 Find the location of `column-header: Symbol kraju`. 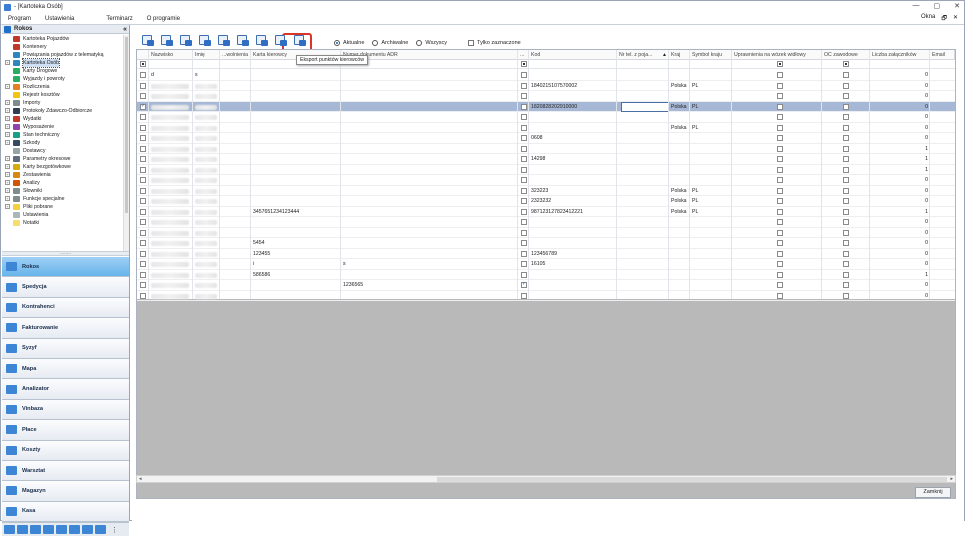

column-header: Symbol kraju is located at coordinates (711, 55).